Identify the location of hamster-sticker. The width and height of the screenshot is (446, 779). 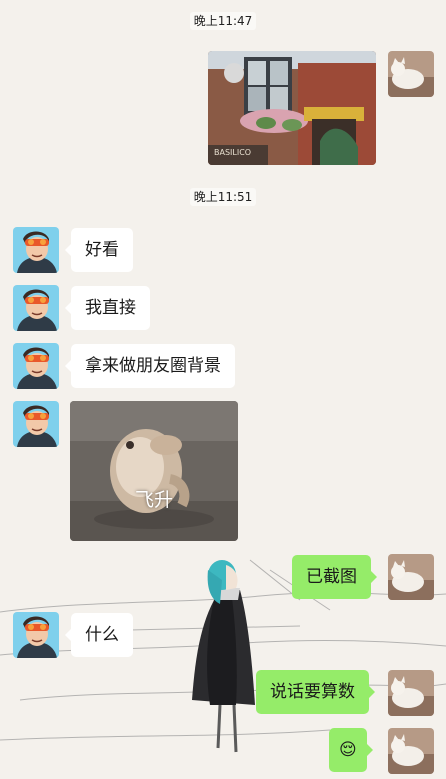
(154, 471).